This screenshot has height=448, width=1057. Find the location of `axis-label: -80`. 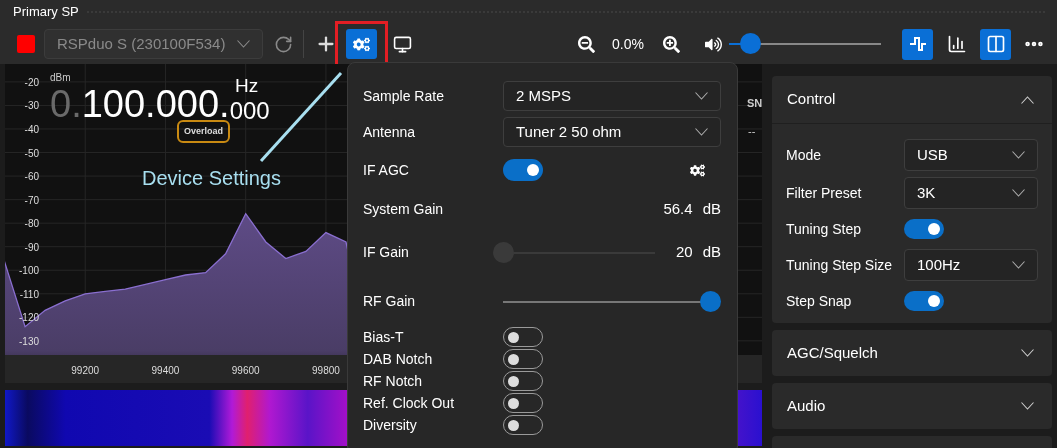

axis-label: -80 is located at coordinates (31, 224).